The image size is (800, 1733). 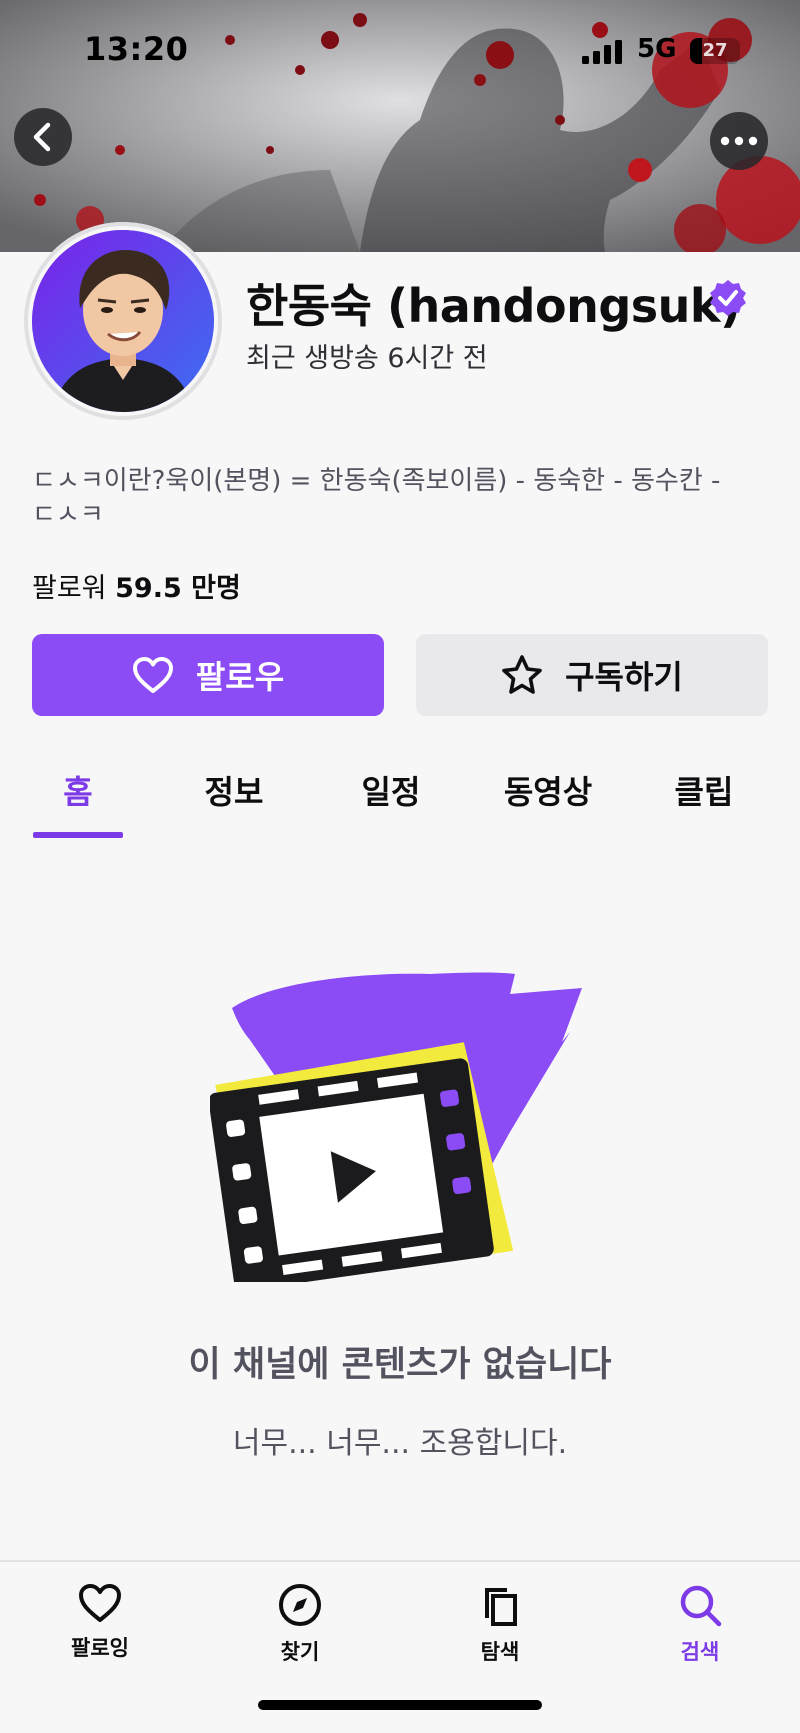 What do you see at coordinates (624, 677) in the screenshot?
I see `subscribe-button-label: 구독하기` at bounding box center [624, 677].